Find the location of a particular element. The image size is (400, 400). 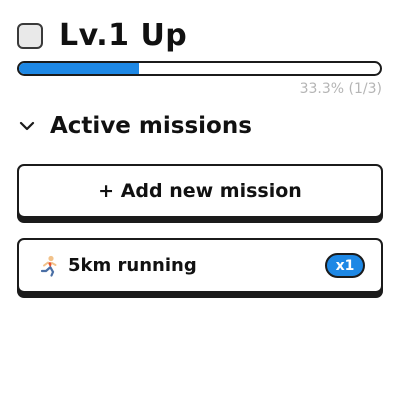

level-progress-bar is located at coordinates (199, 68).